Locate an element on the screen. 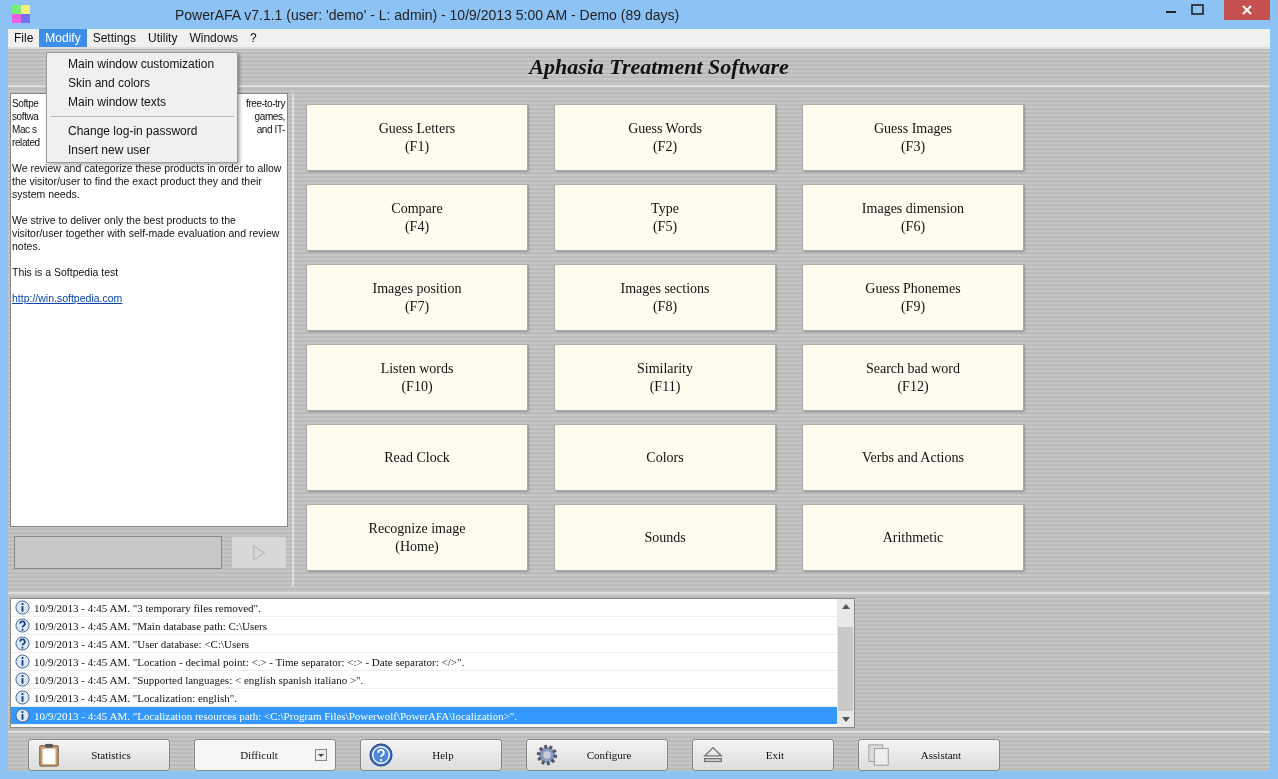  exercise-button: Similarity (F11) is located at coordinates (665, 377).